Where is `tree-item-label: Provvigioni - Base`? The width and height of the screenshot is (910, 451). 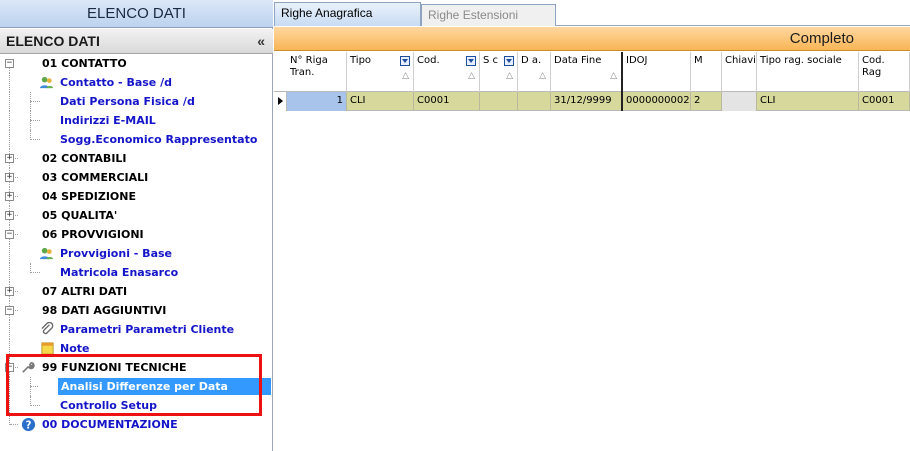
tree-item-label: Provvigioni - Base is located at coordinates (116, 253).